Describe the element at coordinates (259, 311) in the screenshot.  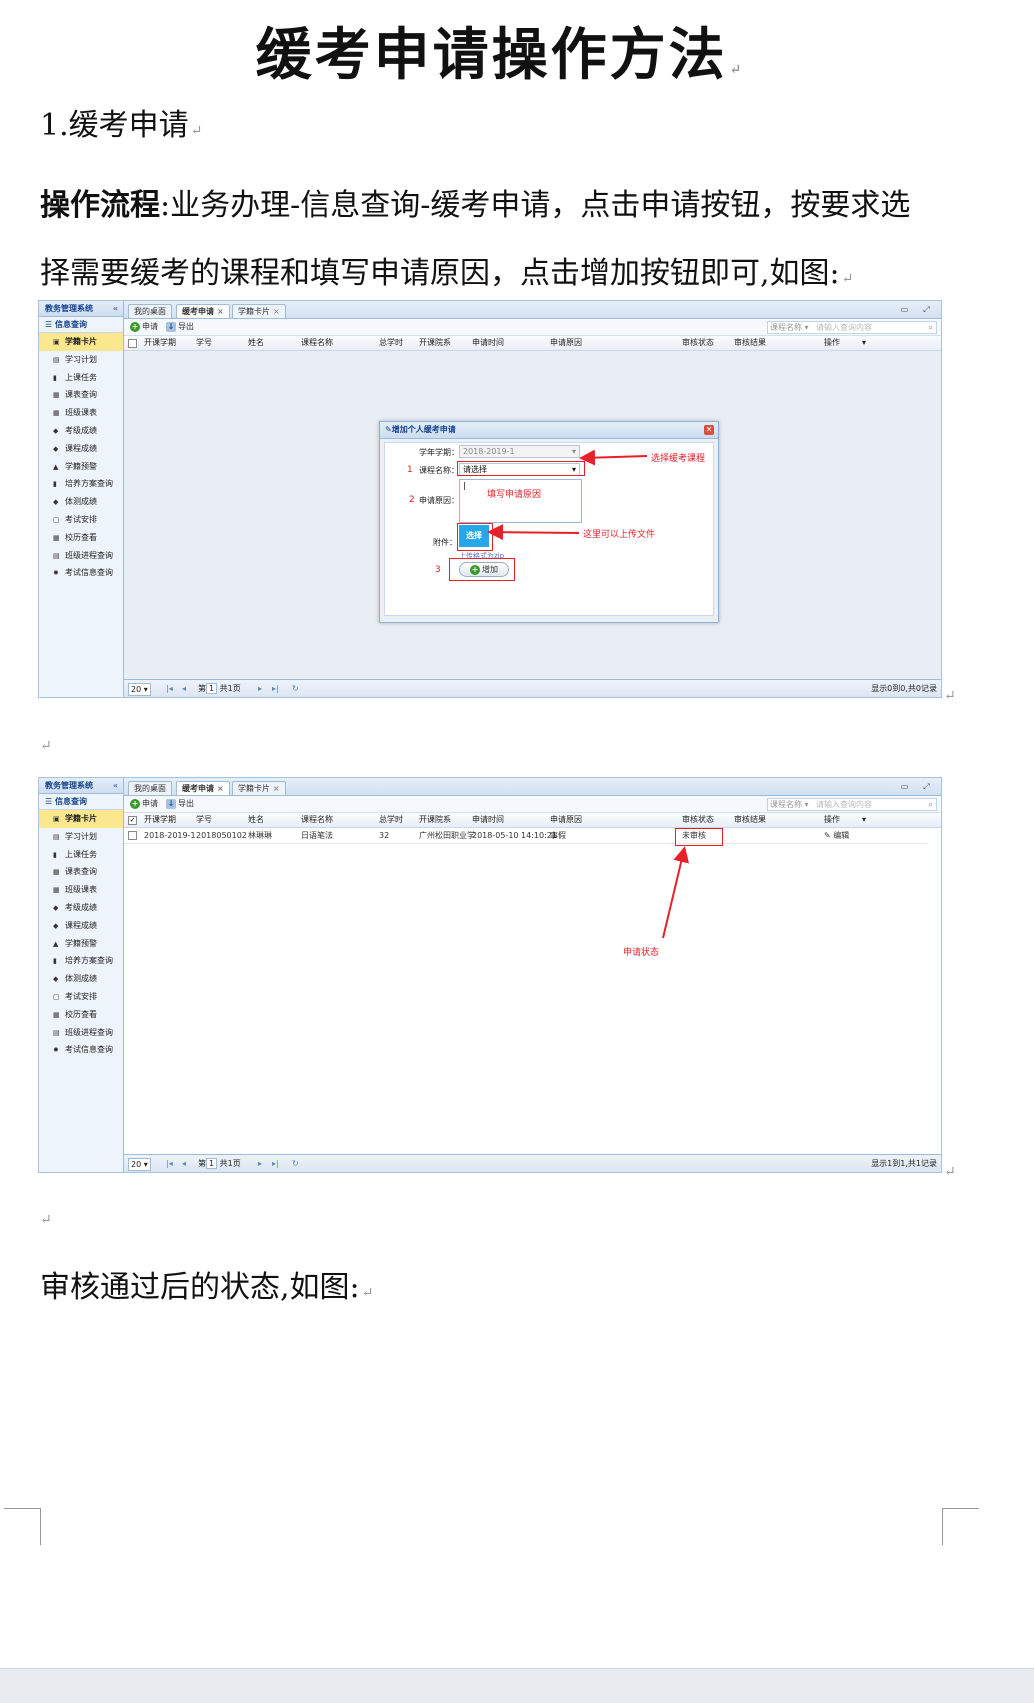
I see `tab-student-card: 学籍卡片 ×` at that location.